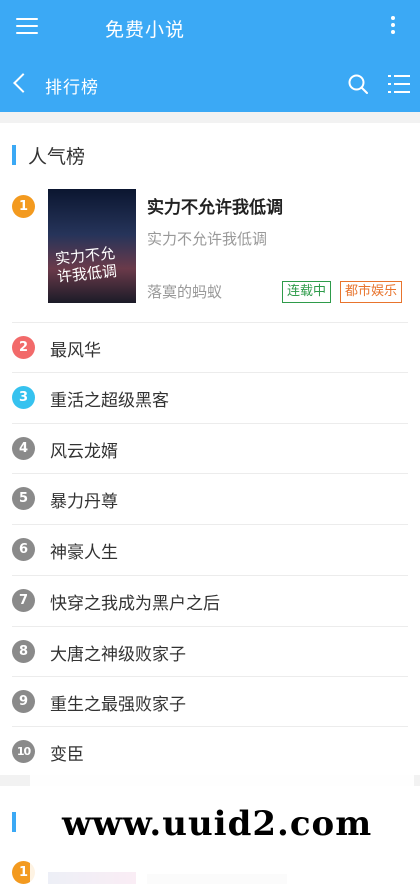 This screenshot has width=420, height=884. I want to click on book-title: 实力不允许我低调, so click(215, 208).